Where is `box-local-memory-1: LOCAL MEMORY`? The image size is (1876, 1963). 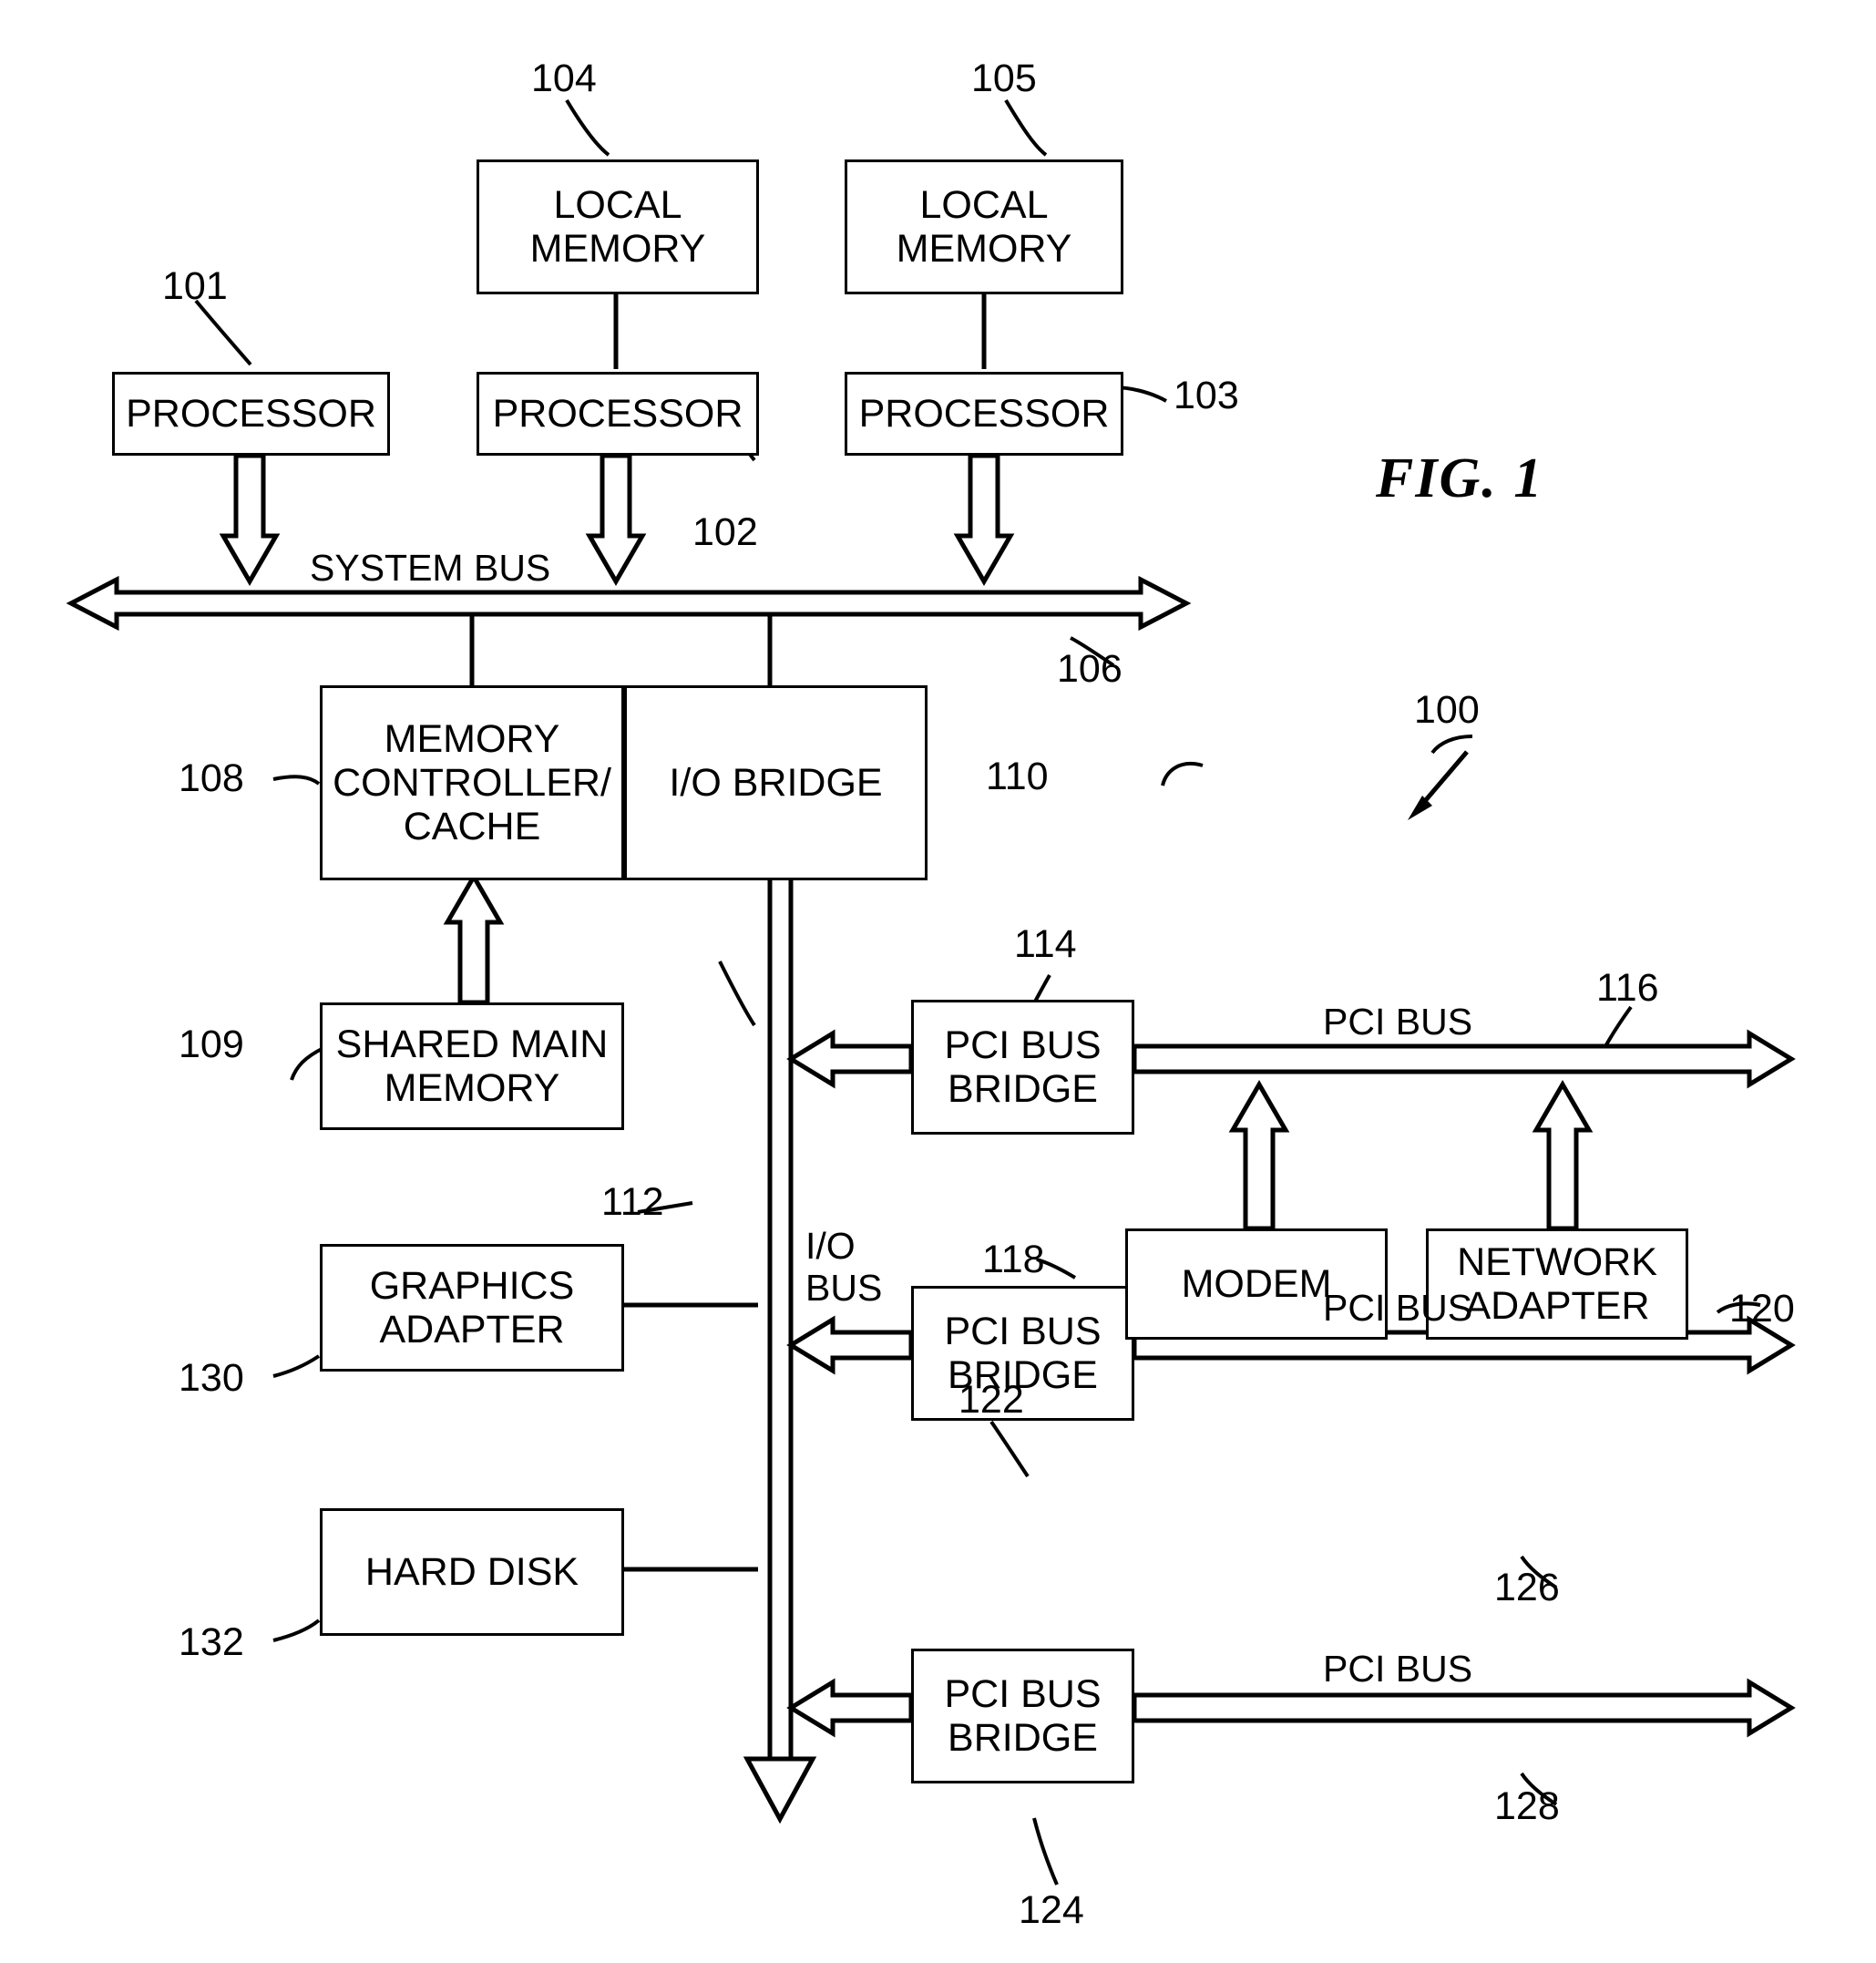 box-local-memory-1: LOCAL MEMORY is located at coordinates (618, 226).